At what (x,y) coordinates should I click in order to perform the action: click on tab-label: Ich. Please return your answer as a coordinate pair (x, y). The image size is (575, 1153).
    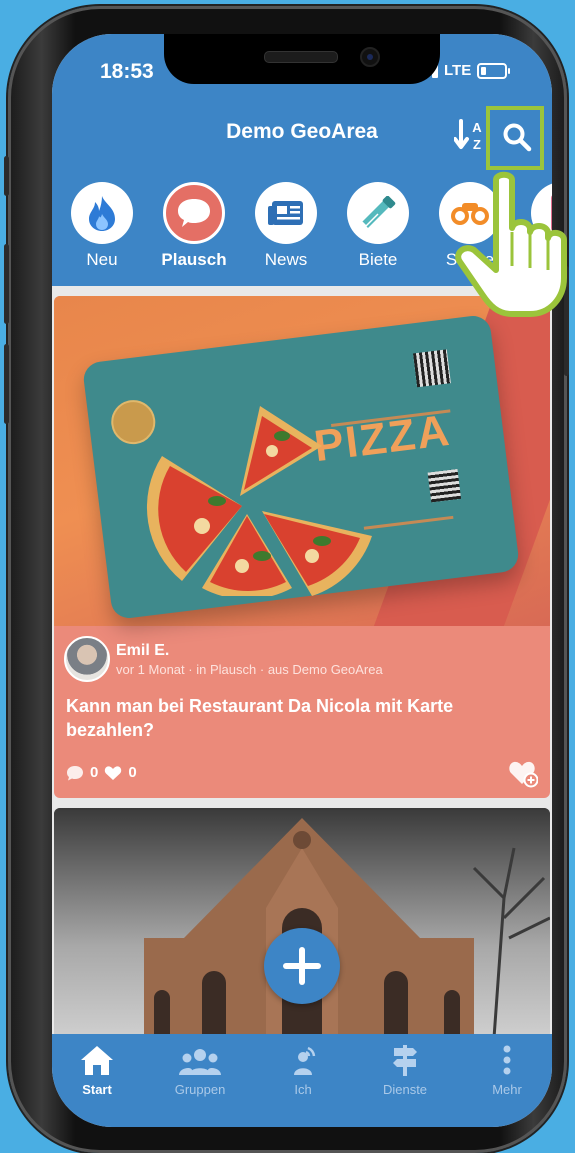
    Looking at the image, I should click on (303, 1089).